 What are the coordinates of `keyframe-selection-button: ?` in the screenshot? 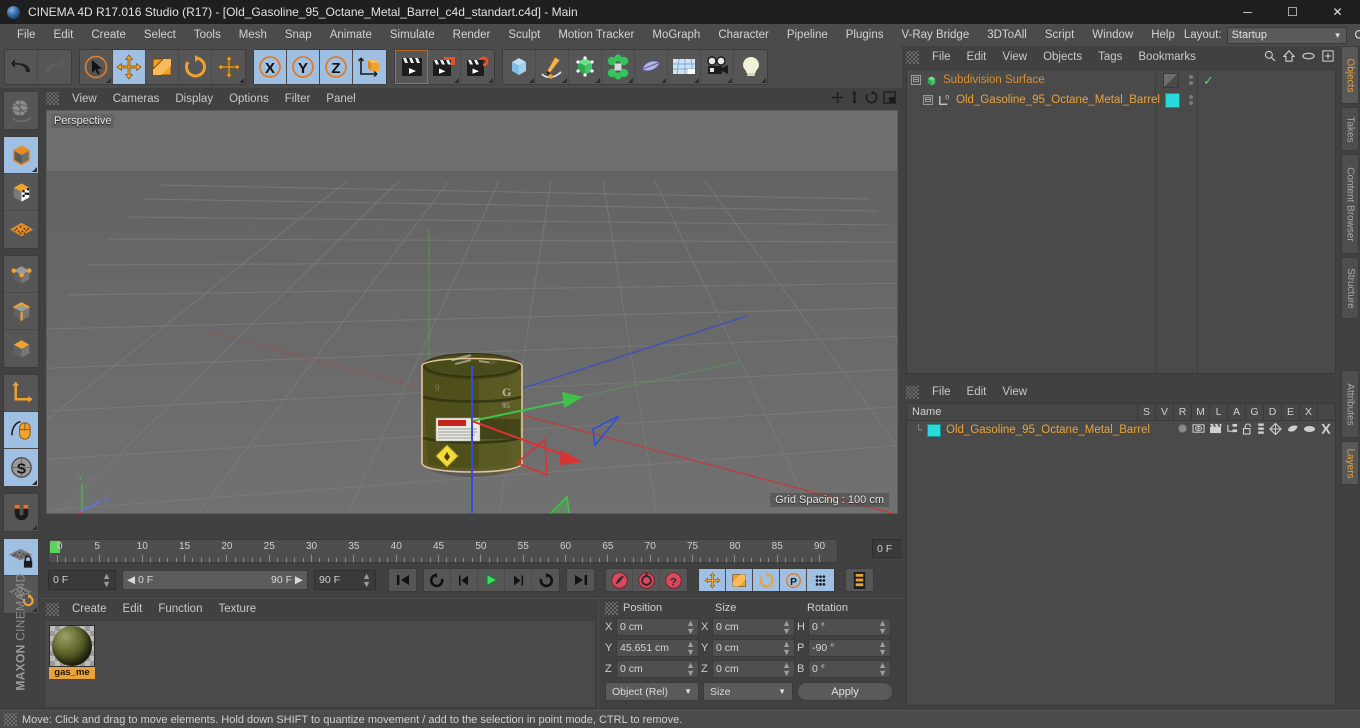 It's located at (673, 580).